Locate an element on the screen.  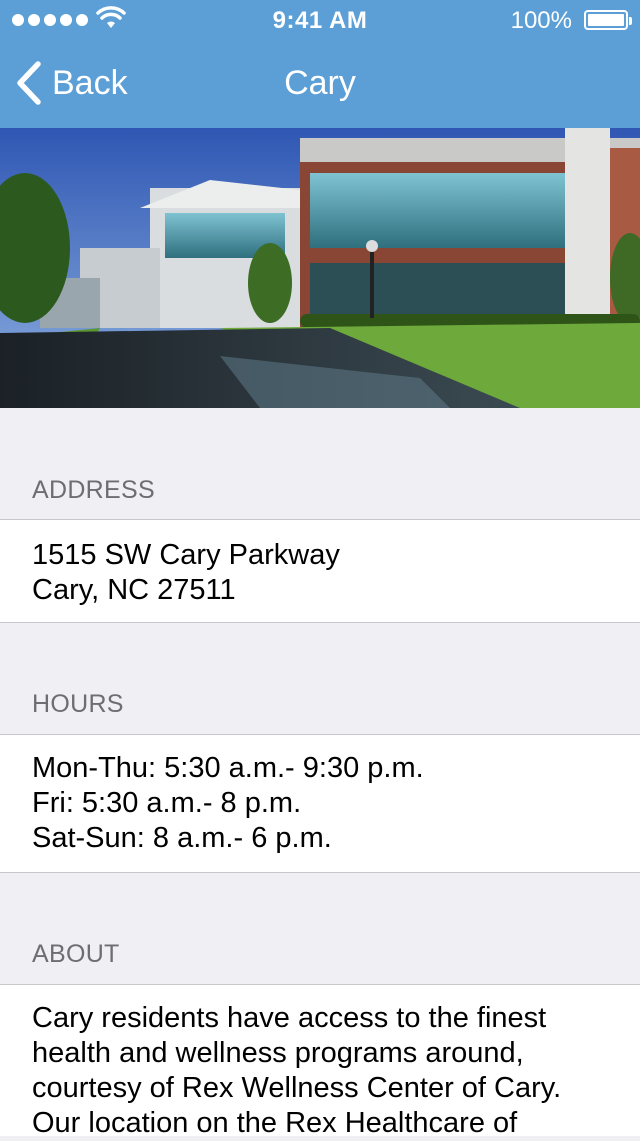
about-text-line: courtesy of Rex Wellness Center of Cary. is located at coordinates (297, 1088).